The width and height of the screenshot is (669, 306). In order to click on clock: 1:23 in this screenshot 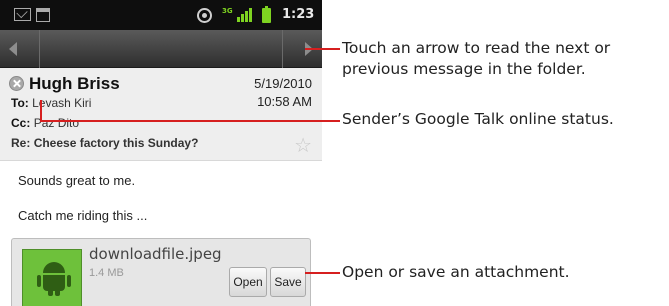, I will do `click(298, 14)`.